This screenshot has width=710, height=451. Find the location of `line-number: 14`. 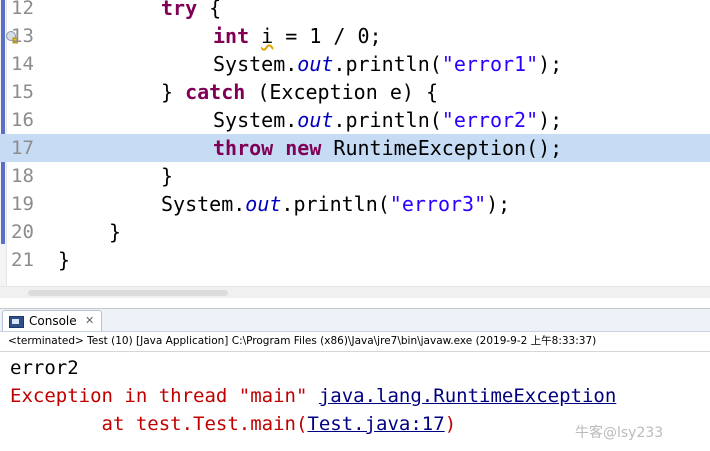

line-number: 14 is located at coordinates (22, 64).